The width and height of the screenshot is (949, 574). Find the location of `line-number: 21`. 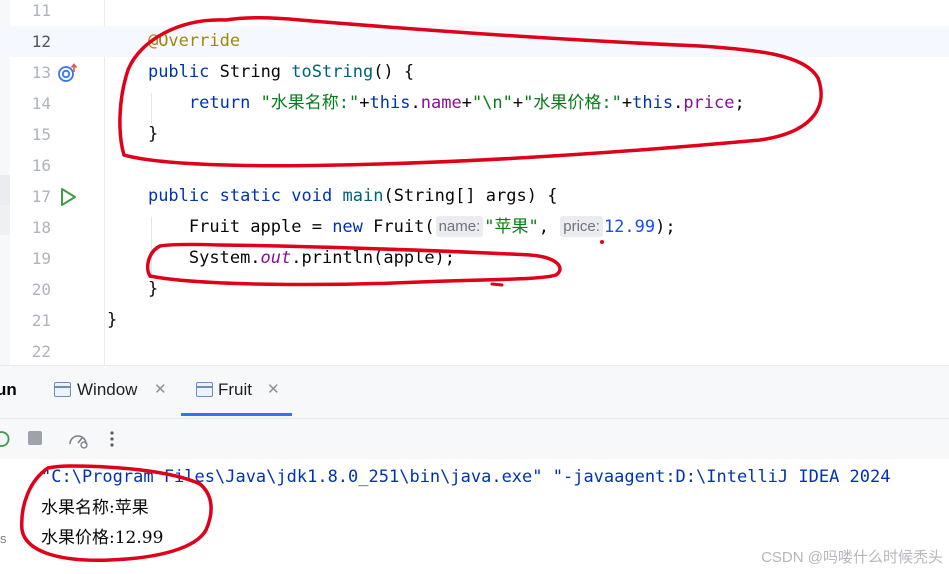

line-number: 21 is located at coordinates (41, 320).